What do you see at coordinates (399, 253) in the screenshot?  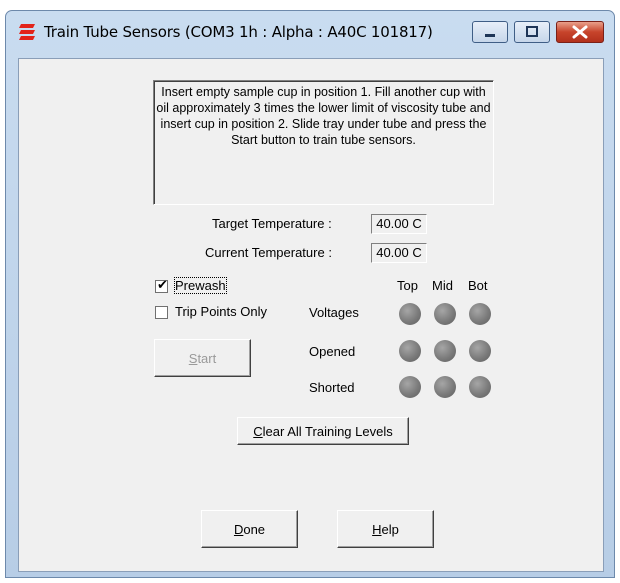 I see `current-temperature-value: 40.00 C` at bounding box center [399, 253].